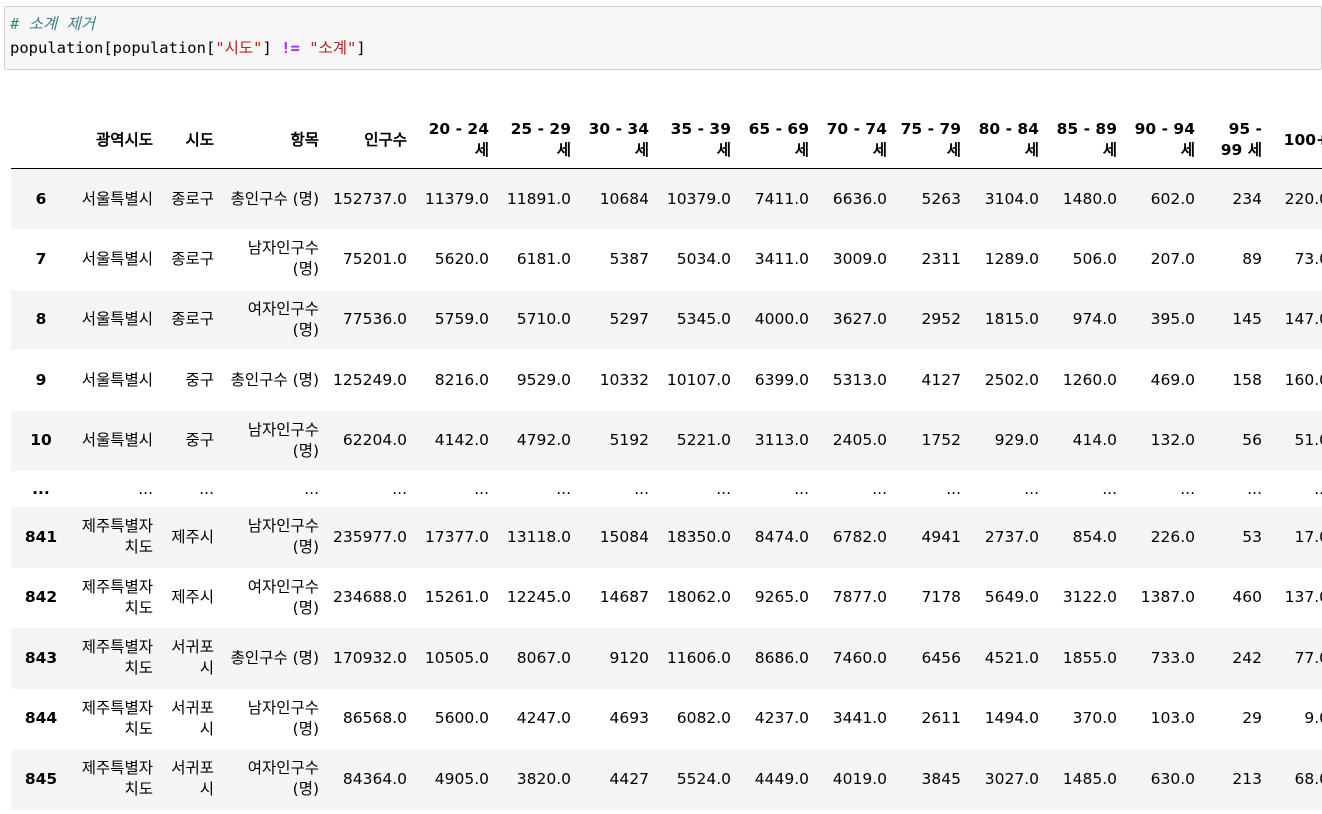 The height and width of the screenshot is (814, 1322). I want to click on table-cell: 414.0, so click(1094, 440).